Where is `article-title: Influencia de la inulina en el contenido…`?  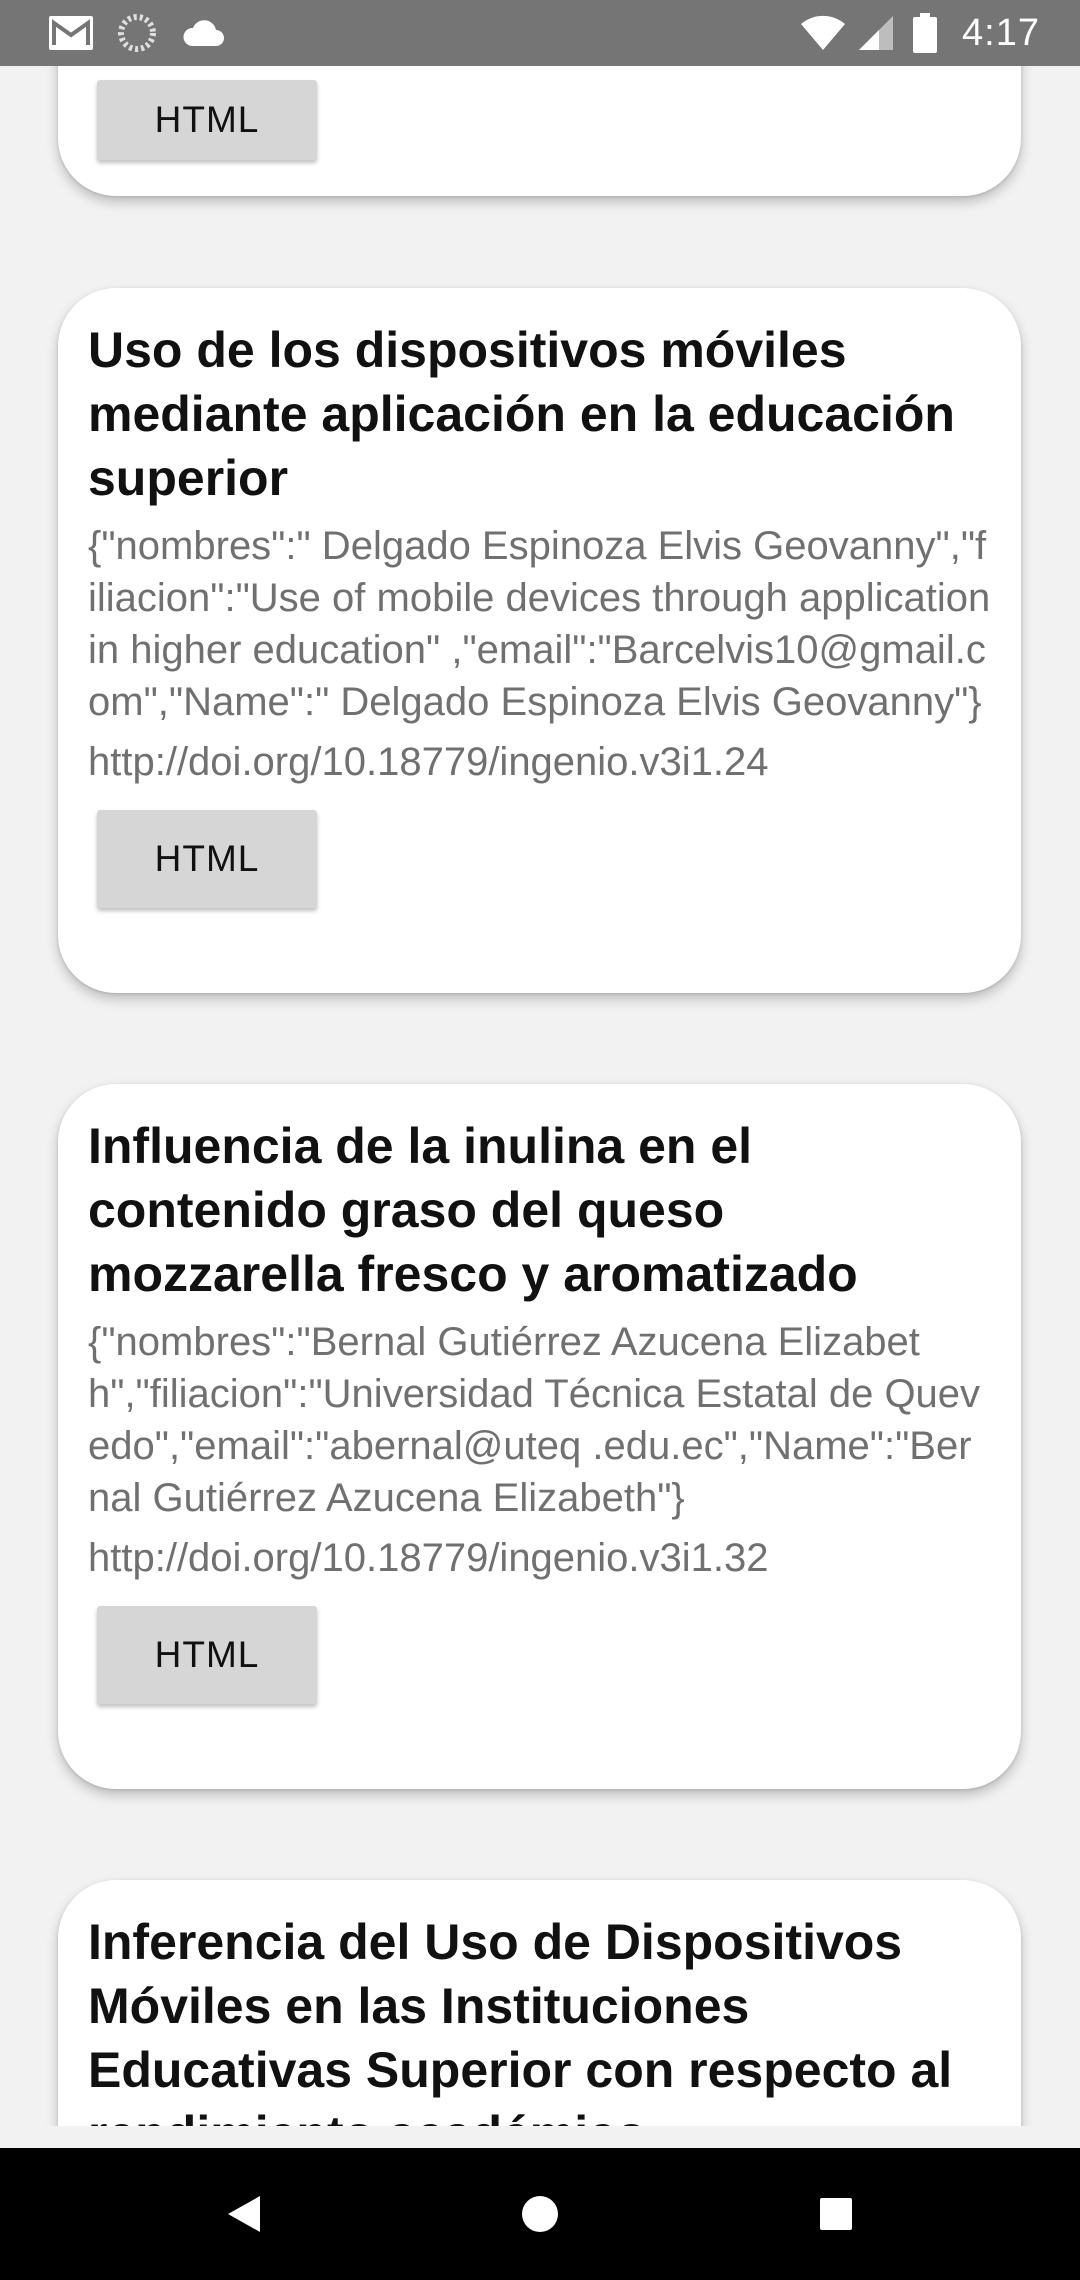 article-title: Influencia de la inulina en el contenido… is located at coordinates (539, 1210).